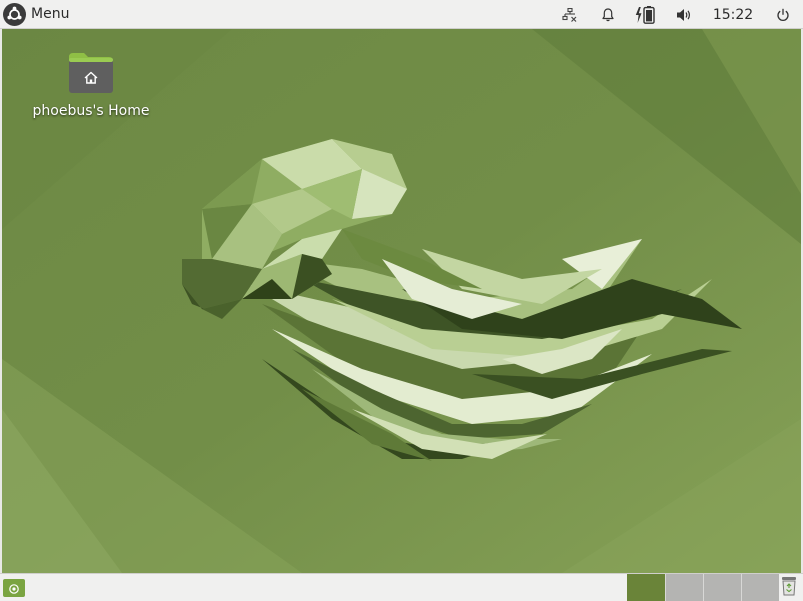  I want to click on desktop-icon-home: phoebus's Home, so click(91, 85).